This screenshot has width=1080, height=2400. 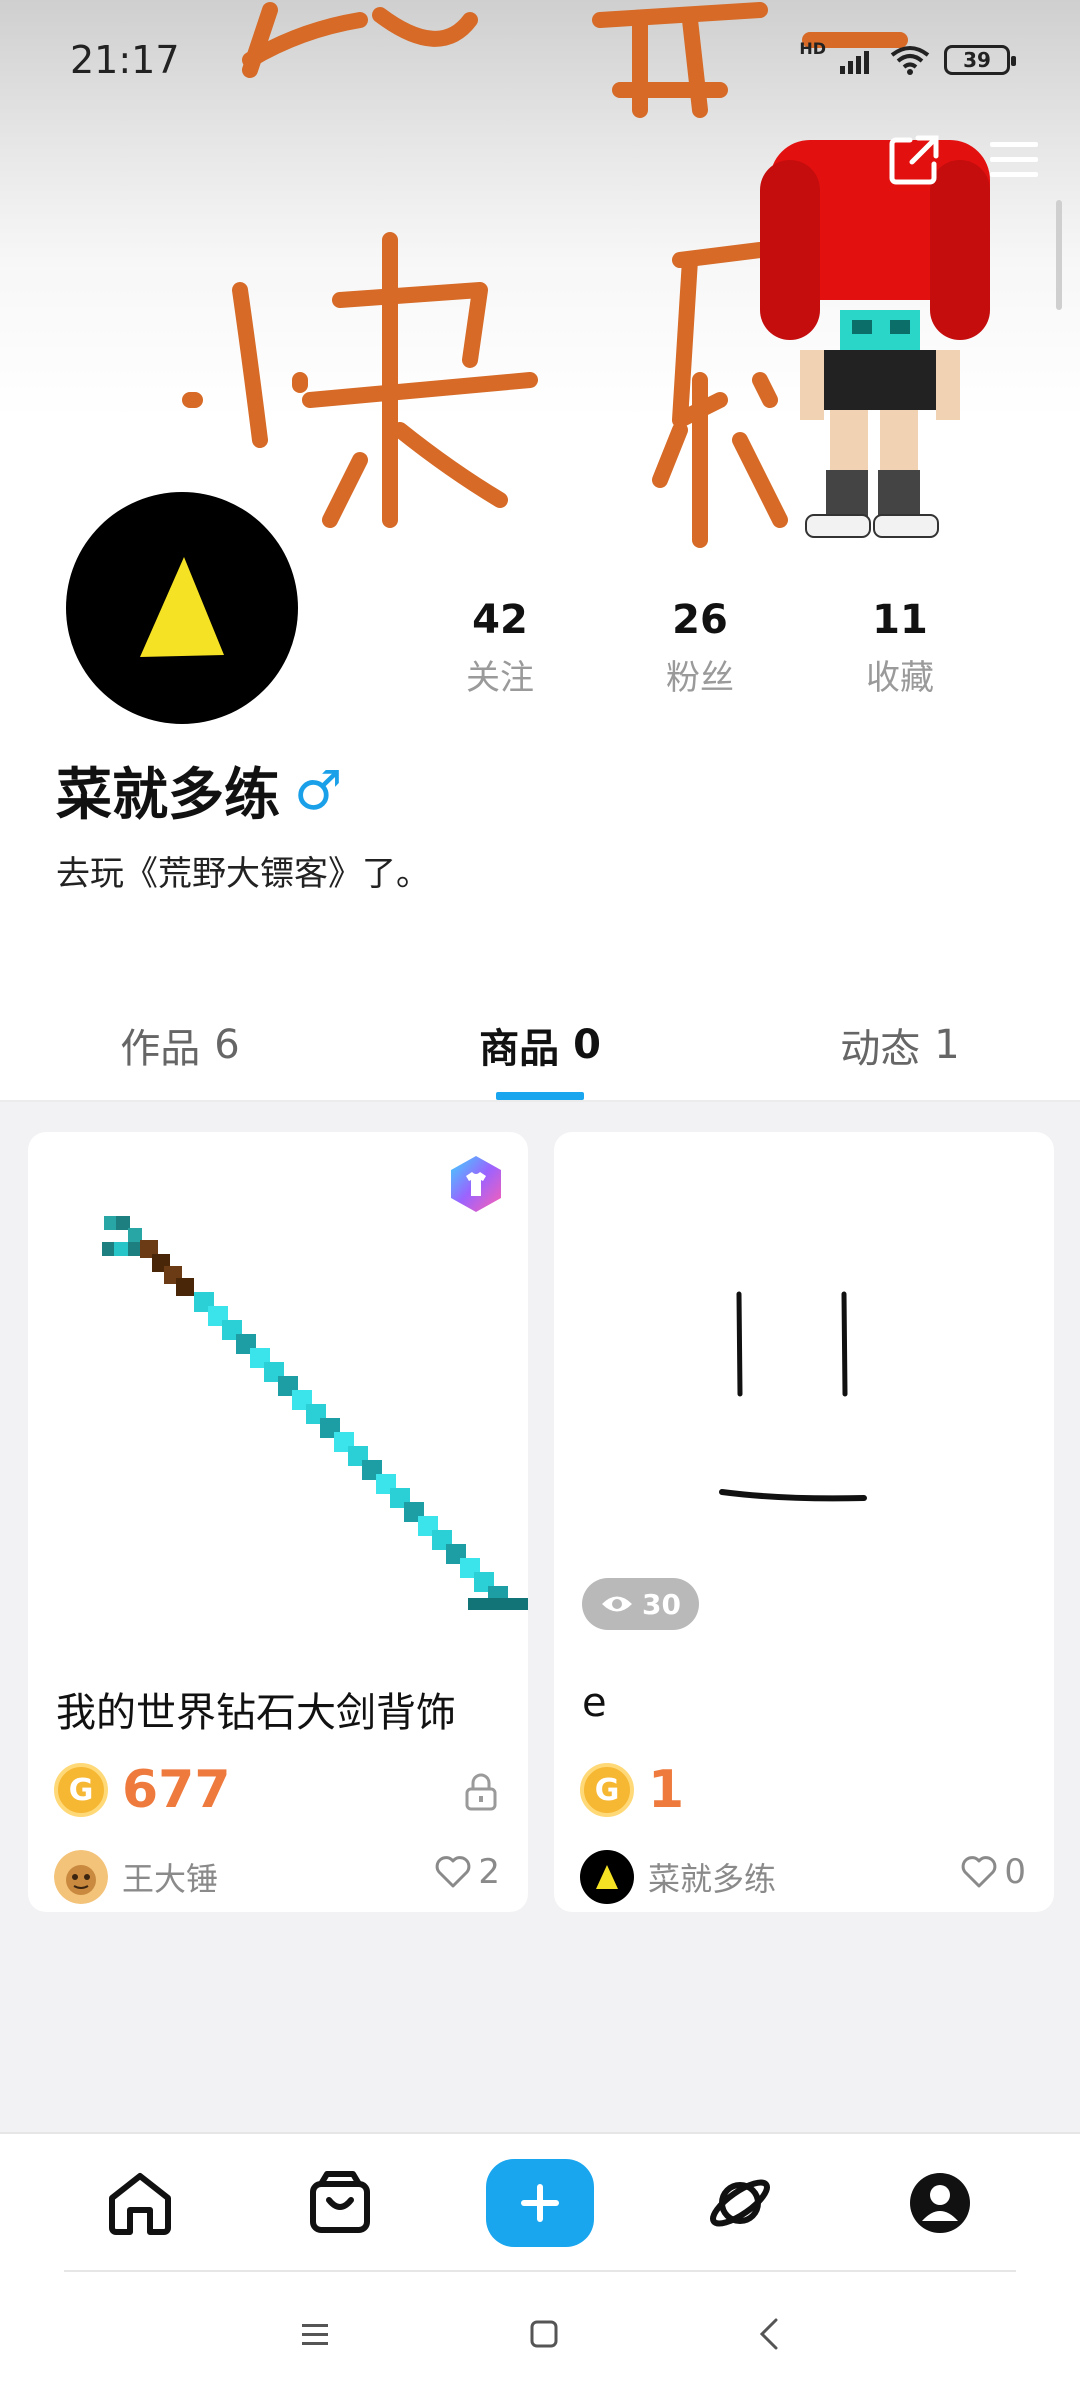 I want to click on nav-profile, so click(x=940, y=2203).